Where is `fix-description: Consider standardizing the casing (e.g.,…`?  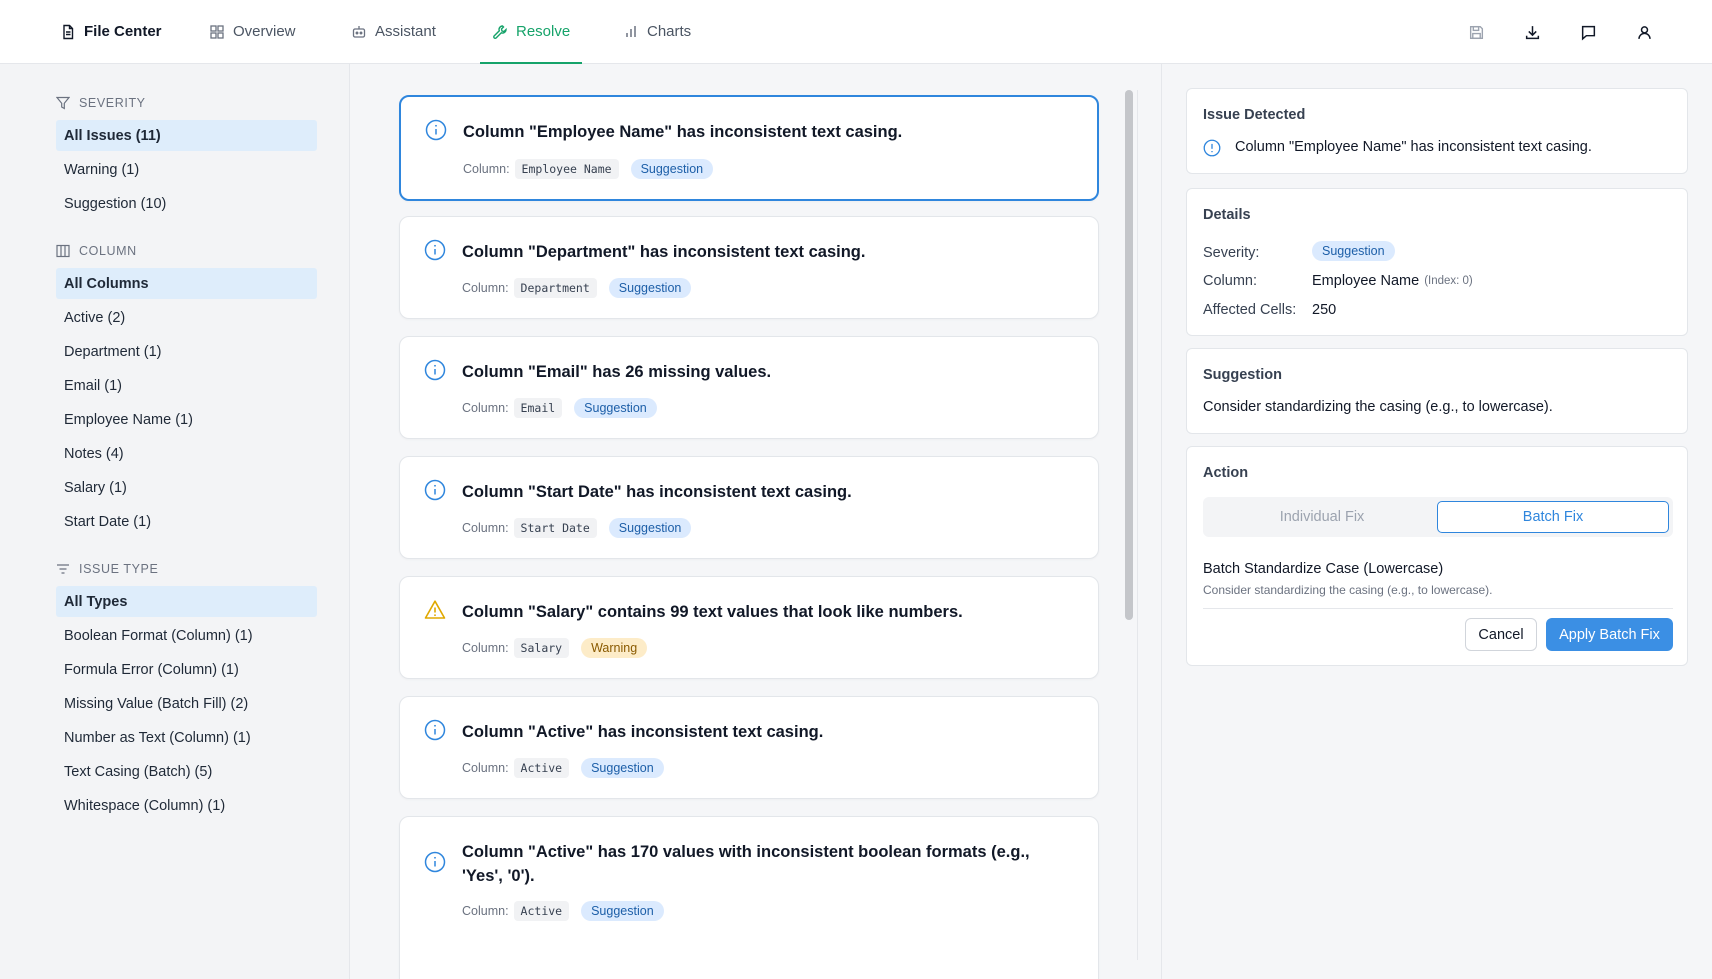 fix-description: Consider standardizing the casing (e.g.,… is located at coordinates (1348, 590).